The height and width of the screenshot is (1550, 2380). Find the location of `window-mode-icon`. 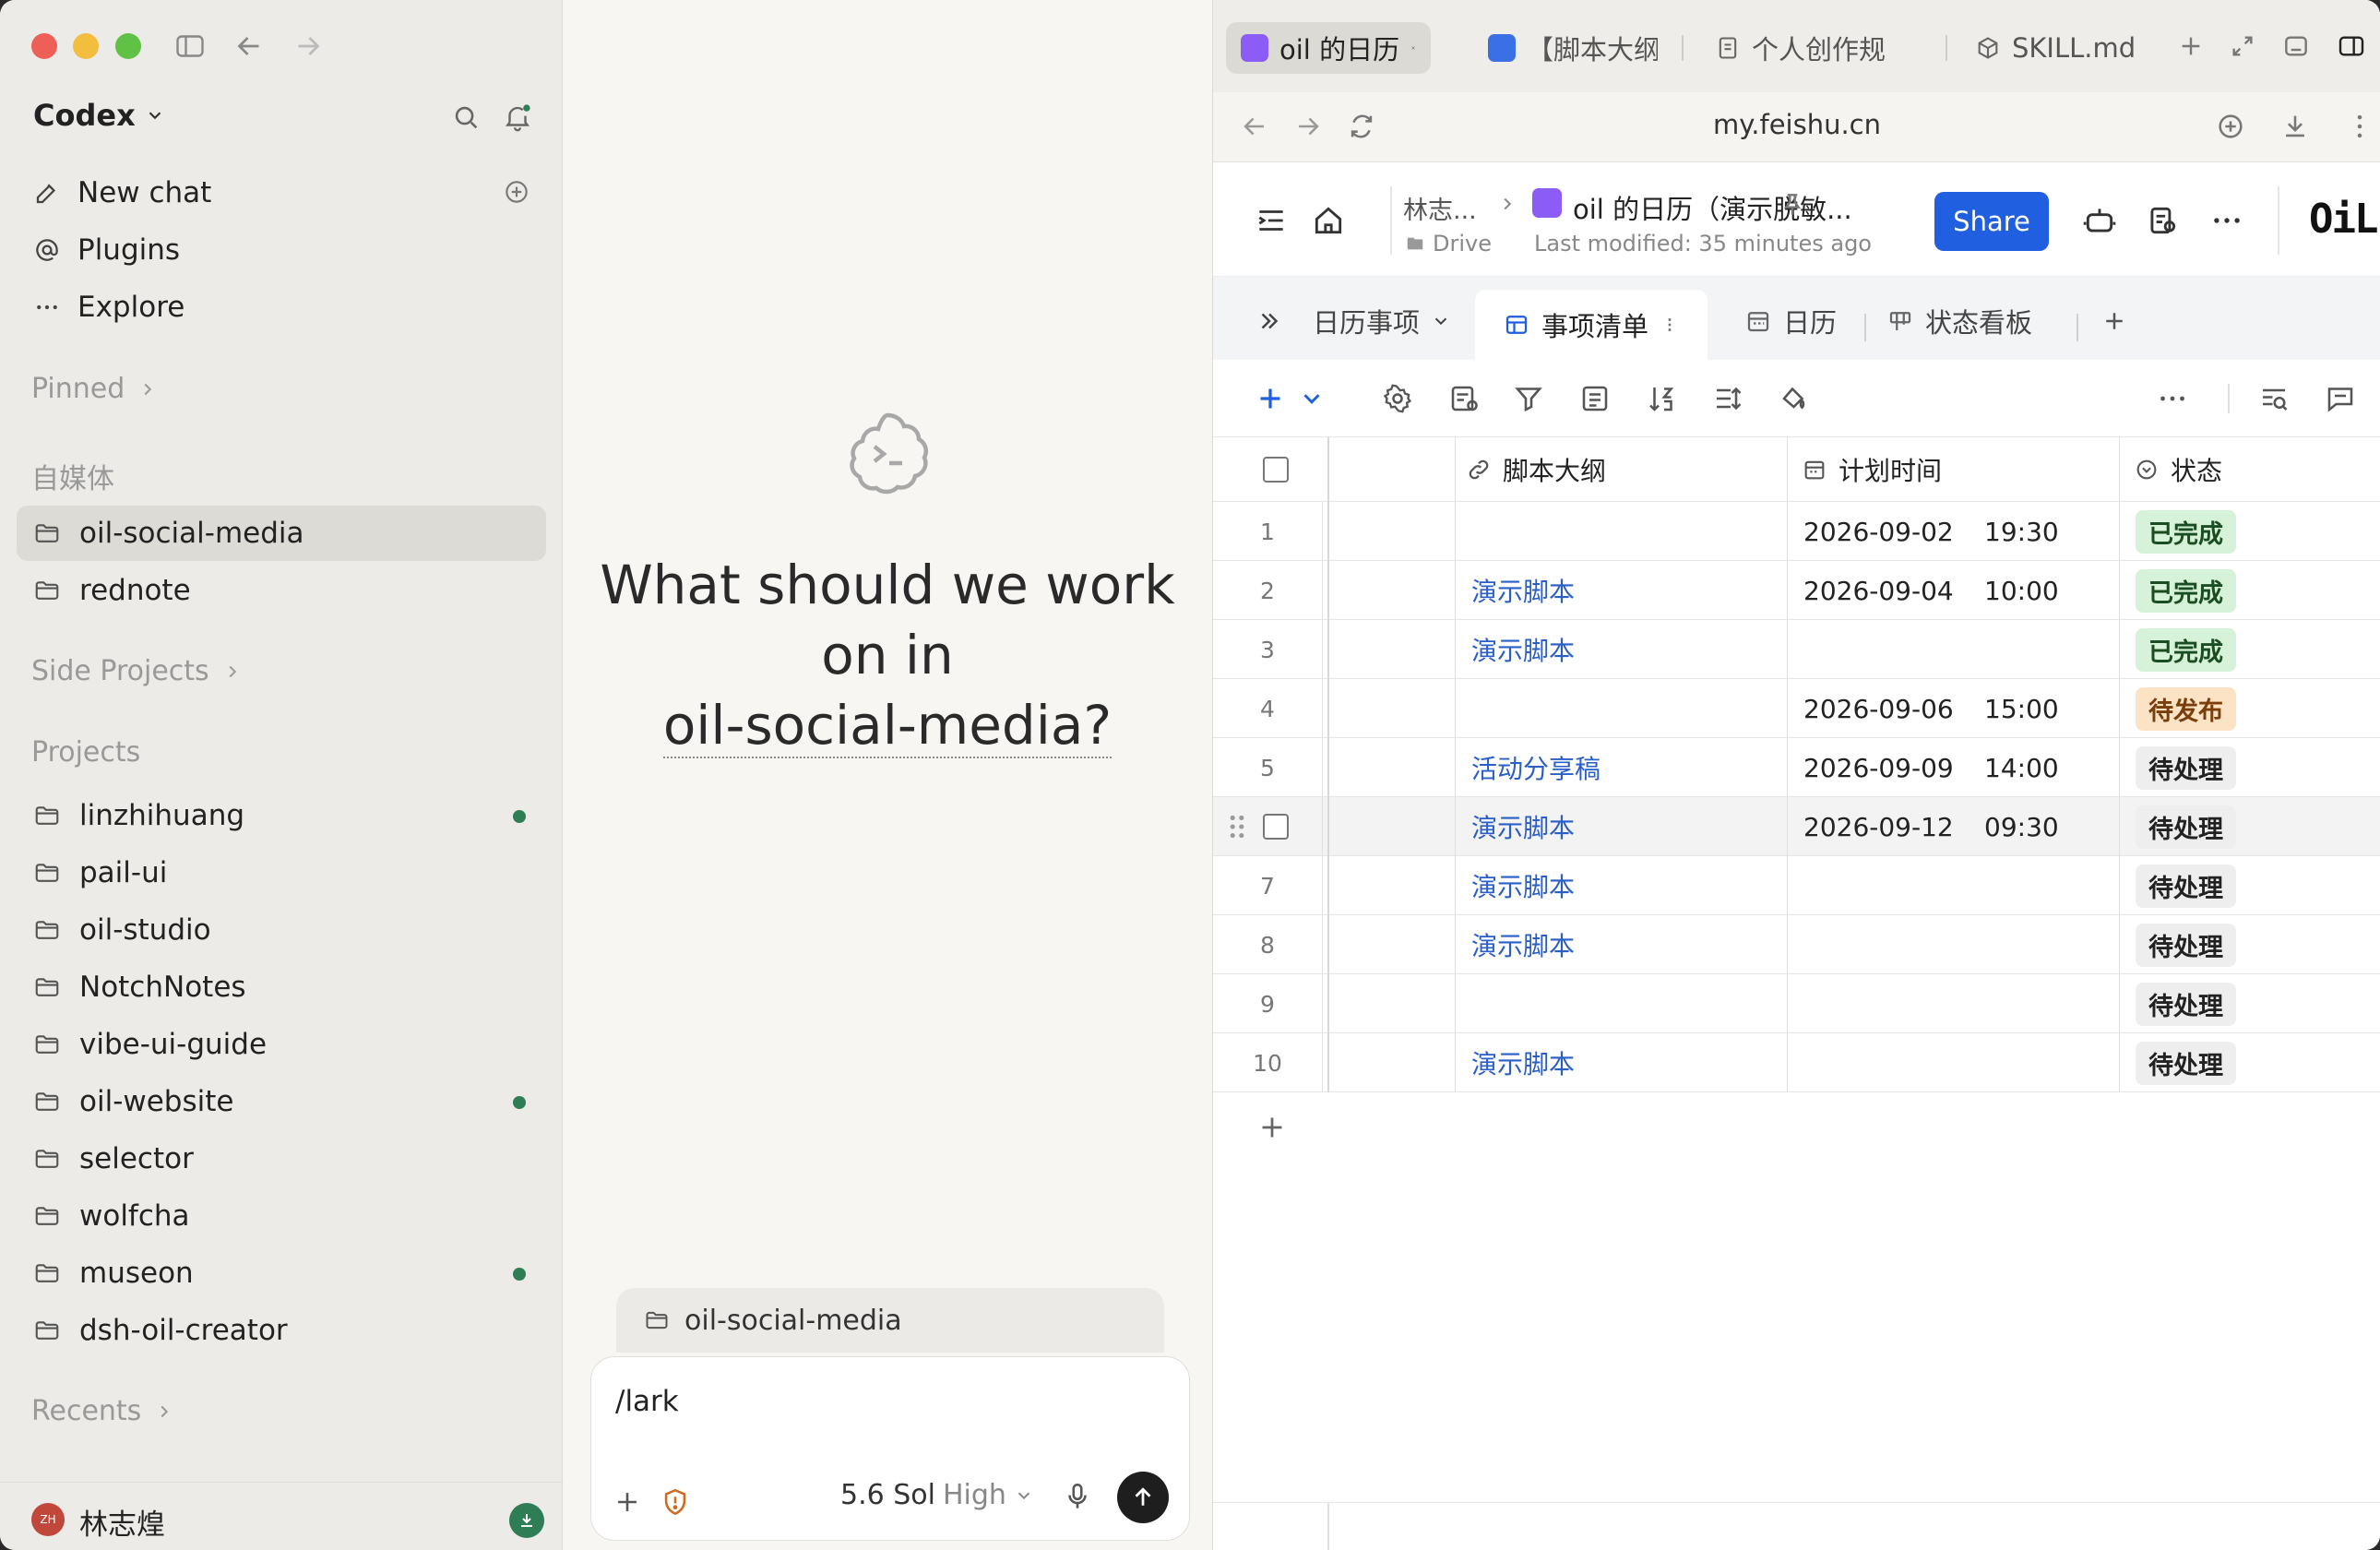

window-mode-icon is located at coordinates (2296, 46).